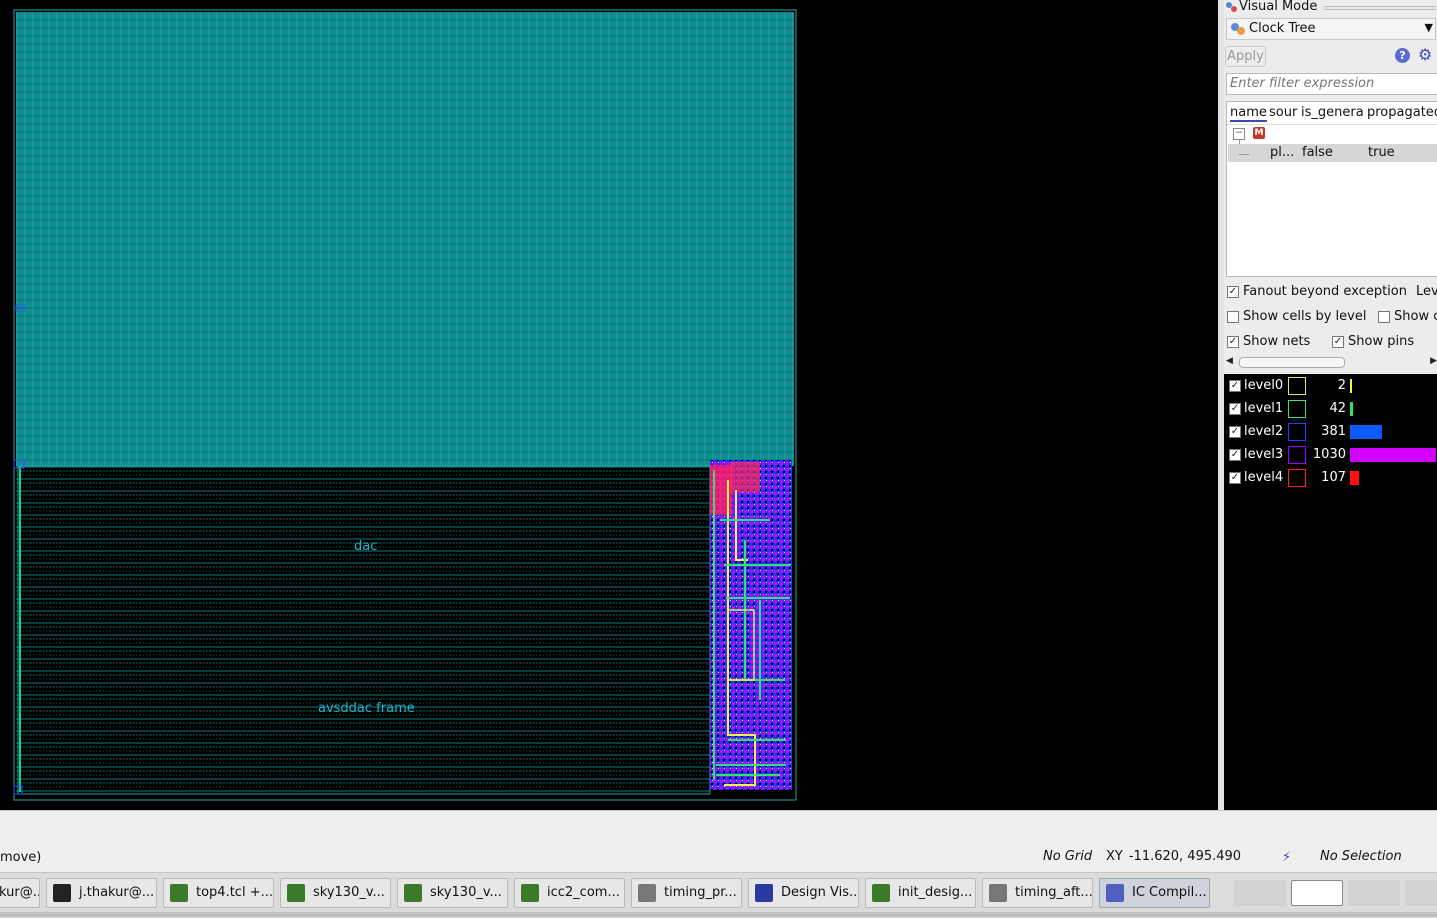 The height and width of the screenshot is (918, 1437). Describe the element at coordinates (1384, 317) in the screenshot. I see `show-clock-checkbox` at that location.